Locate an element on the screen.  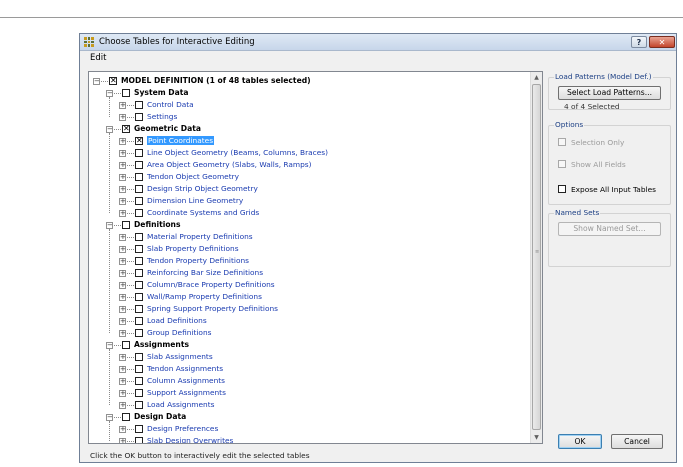
tree-leaf-row: + ✕ Point Coordinates is located at coordinates (304, 141).